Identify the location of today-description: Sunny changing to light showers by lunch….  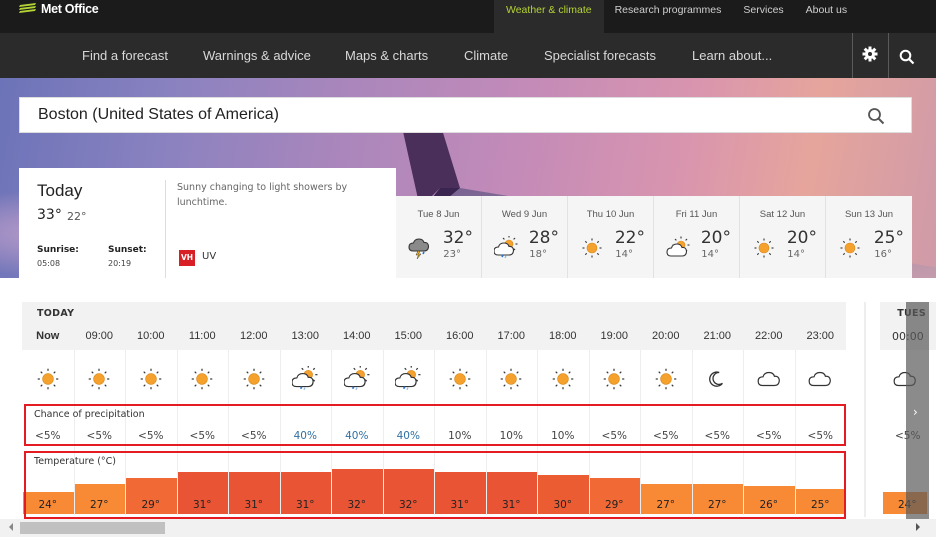
(262, 195).